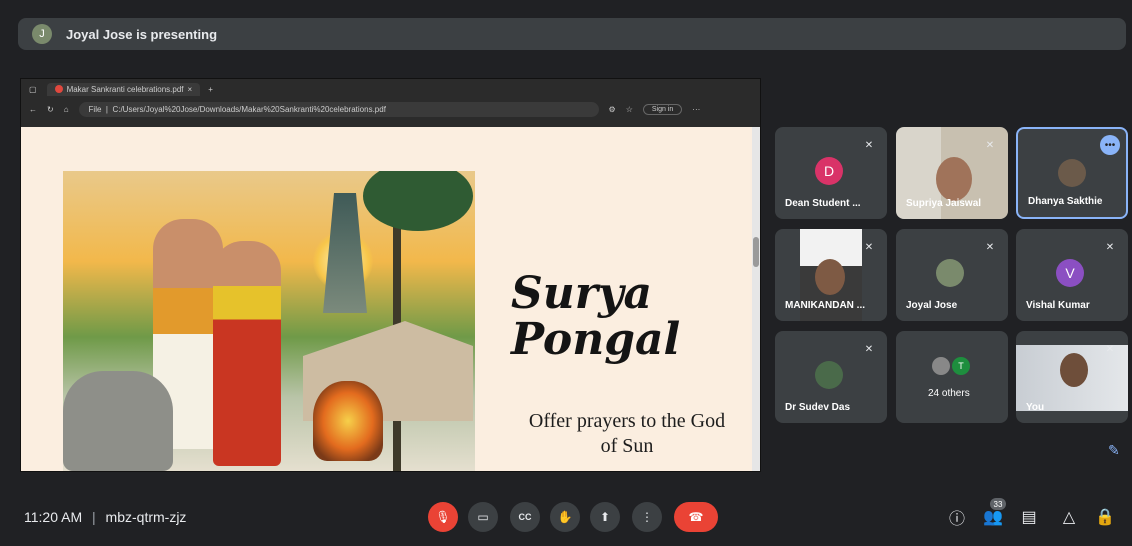 The width and height of the screenshot is (1132, 546). What do you see at coordinates (1035, 407) in the screenshot?
I see `participant-name: You` at bounding box center [1035, 407].